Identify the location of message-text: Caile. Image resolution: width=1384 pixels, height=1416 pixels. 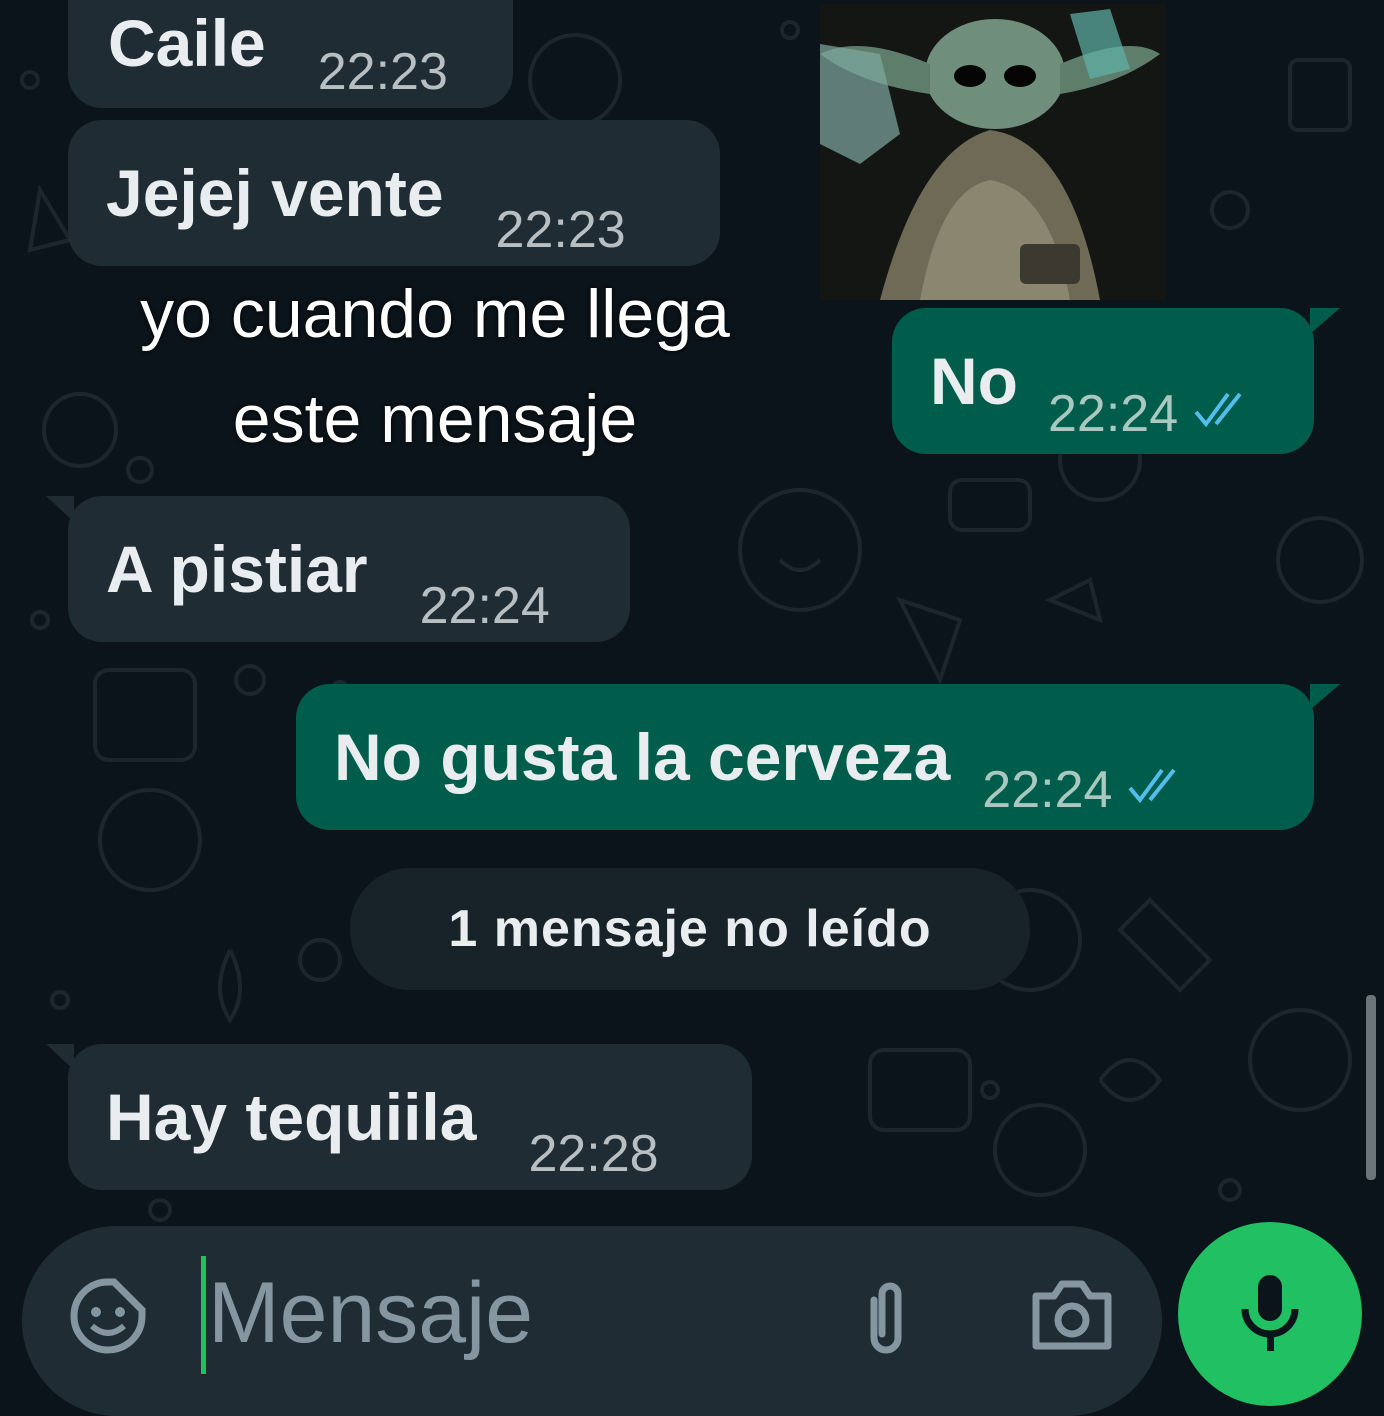
(187, 43).